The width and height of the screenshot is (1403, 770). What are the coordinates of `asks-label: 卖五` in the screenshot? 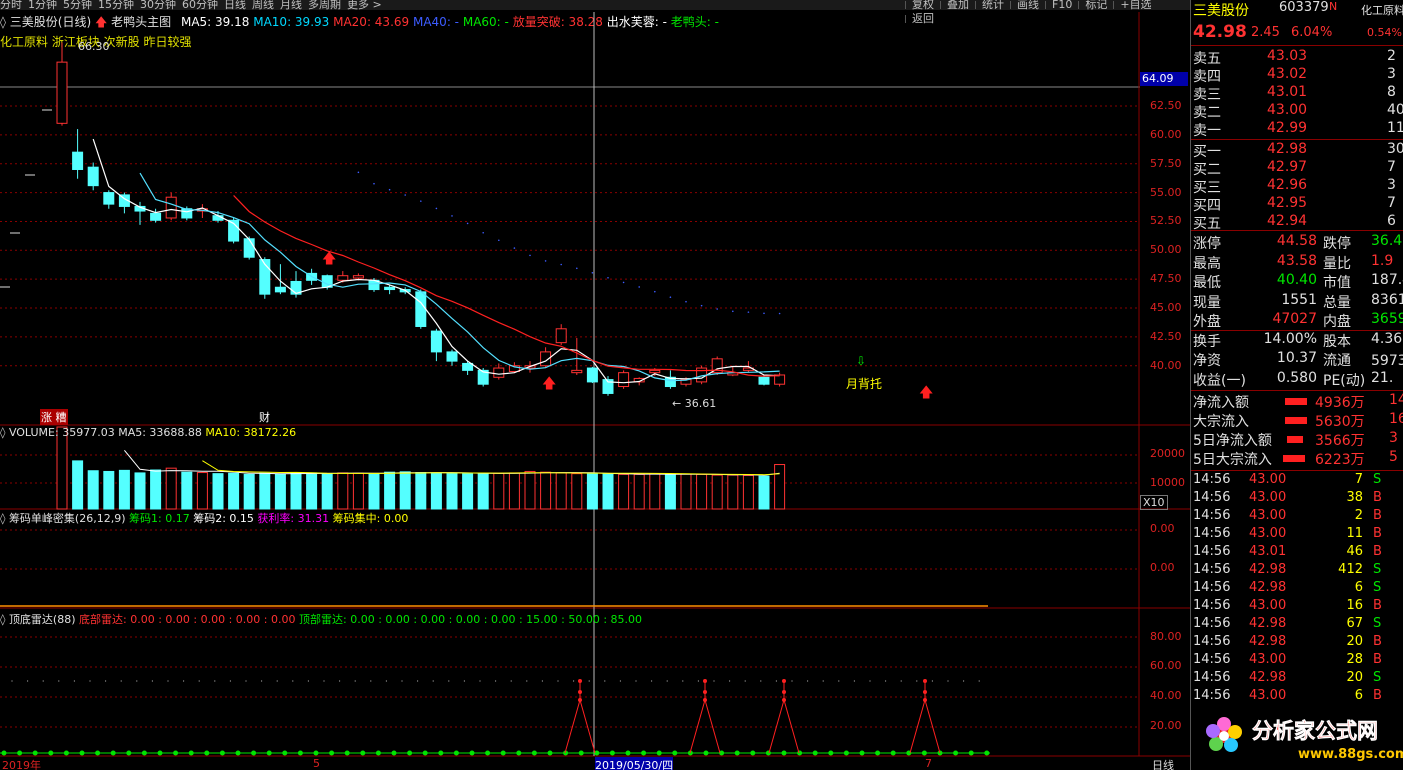 It's located at (1207, 59).